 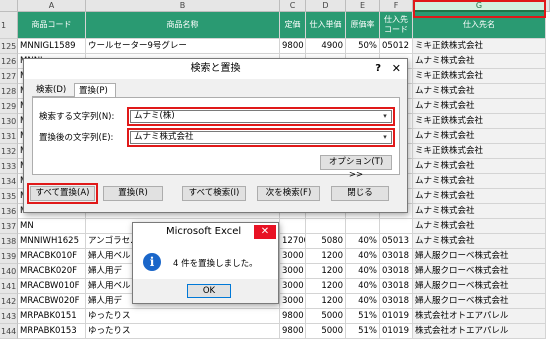 I want to click on cell-a: MRACBK010F, so click(x=52, y=256).